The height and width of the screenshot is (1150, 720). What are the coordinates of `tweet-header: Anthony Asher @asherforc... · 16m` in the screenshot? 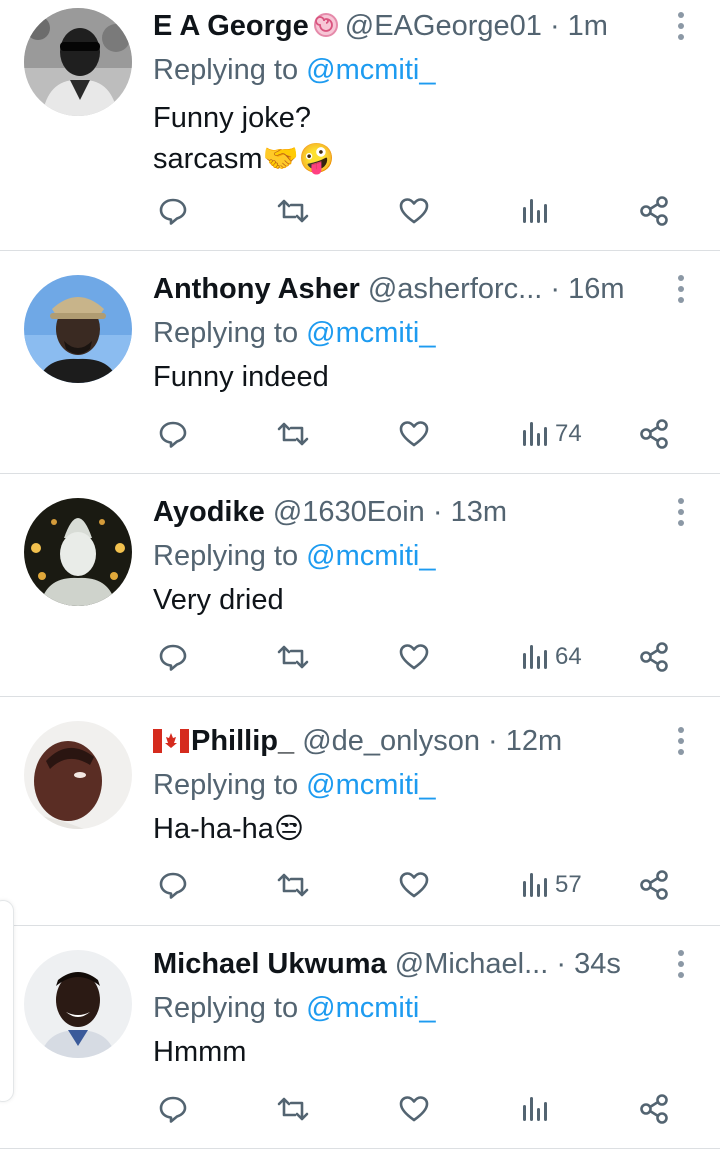 It's located at (413, 289).